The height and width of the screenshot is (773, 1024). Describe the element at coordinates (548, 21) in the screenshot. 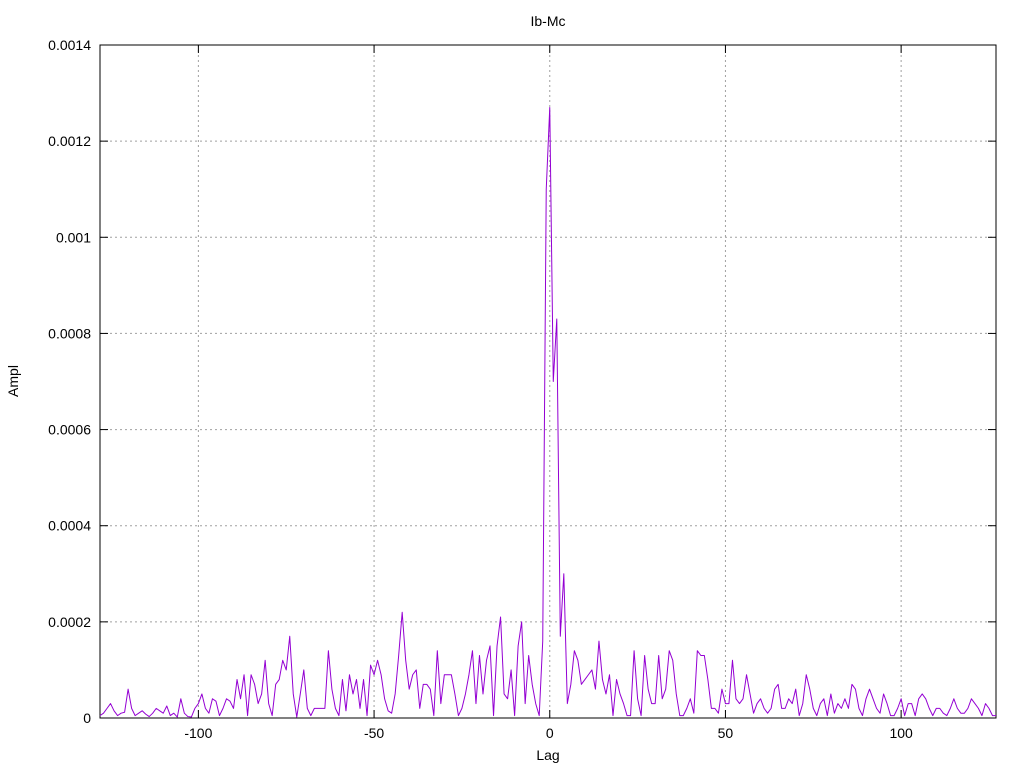

I see `chart-title: Ib-Mc` at that location.